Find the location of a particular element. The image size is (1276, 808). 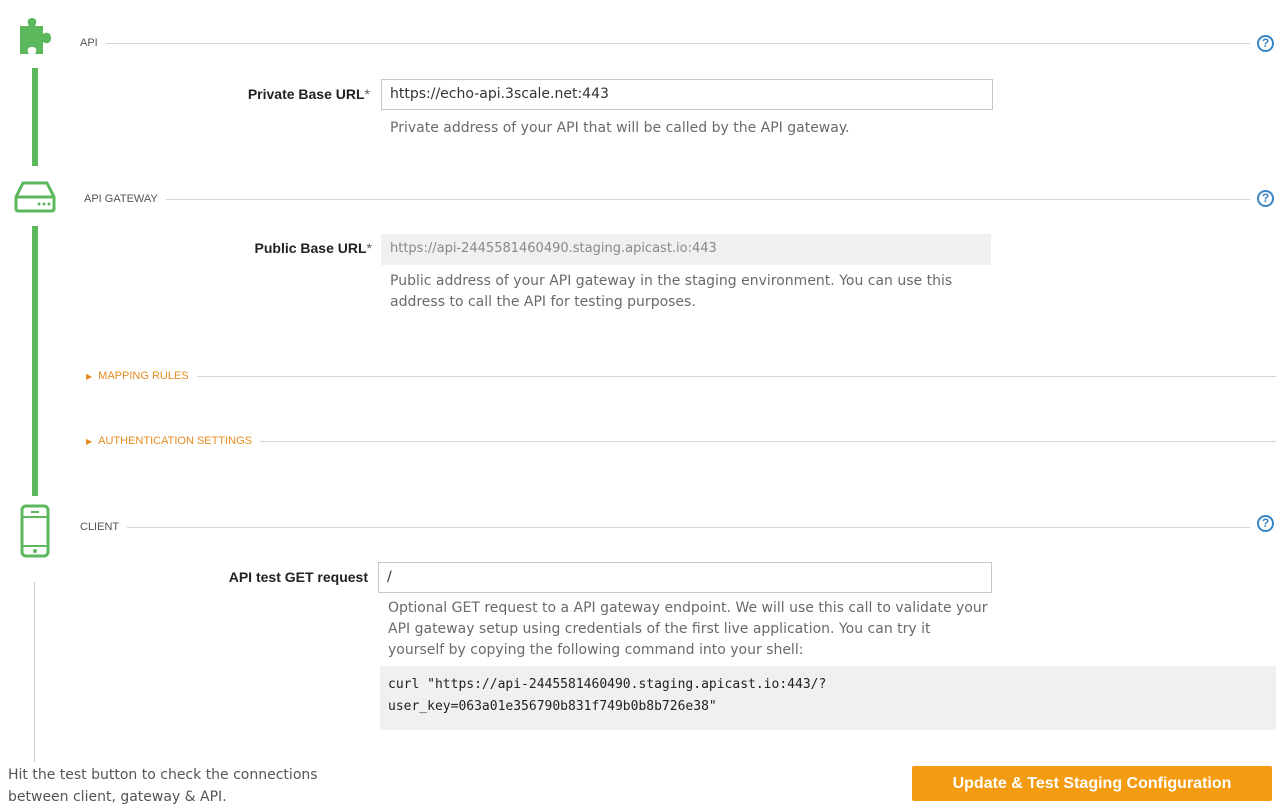

timeline-line-gateway is located at coordinates (35, 361).